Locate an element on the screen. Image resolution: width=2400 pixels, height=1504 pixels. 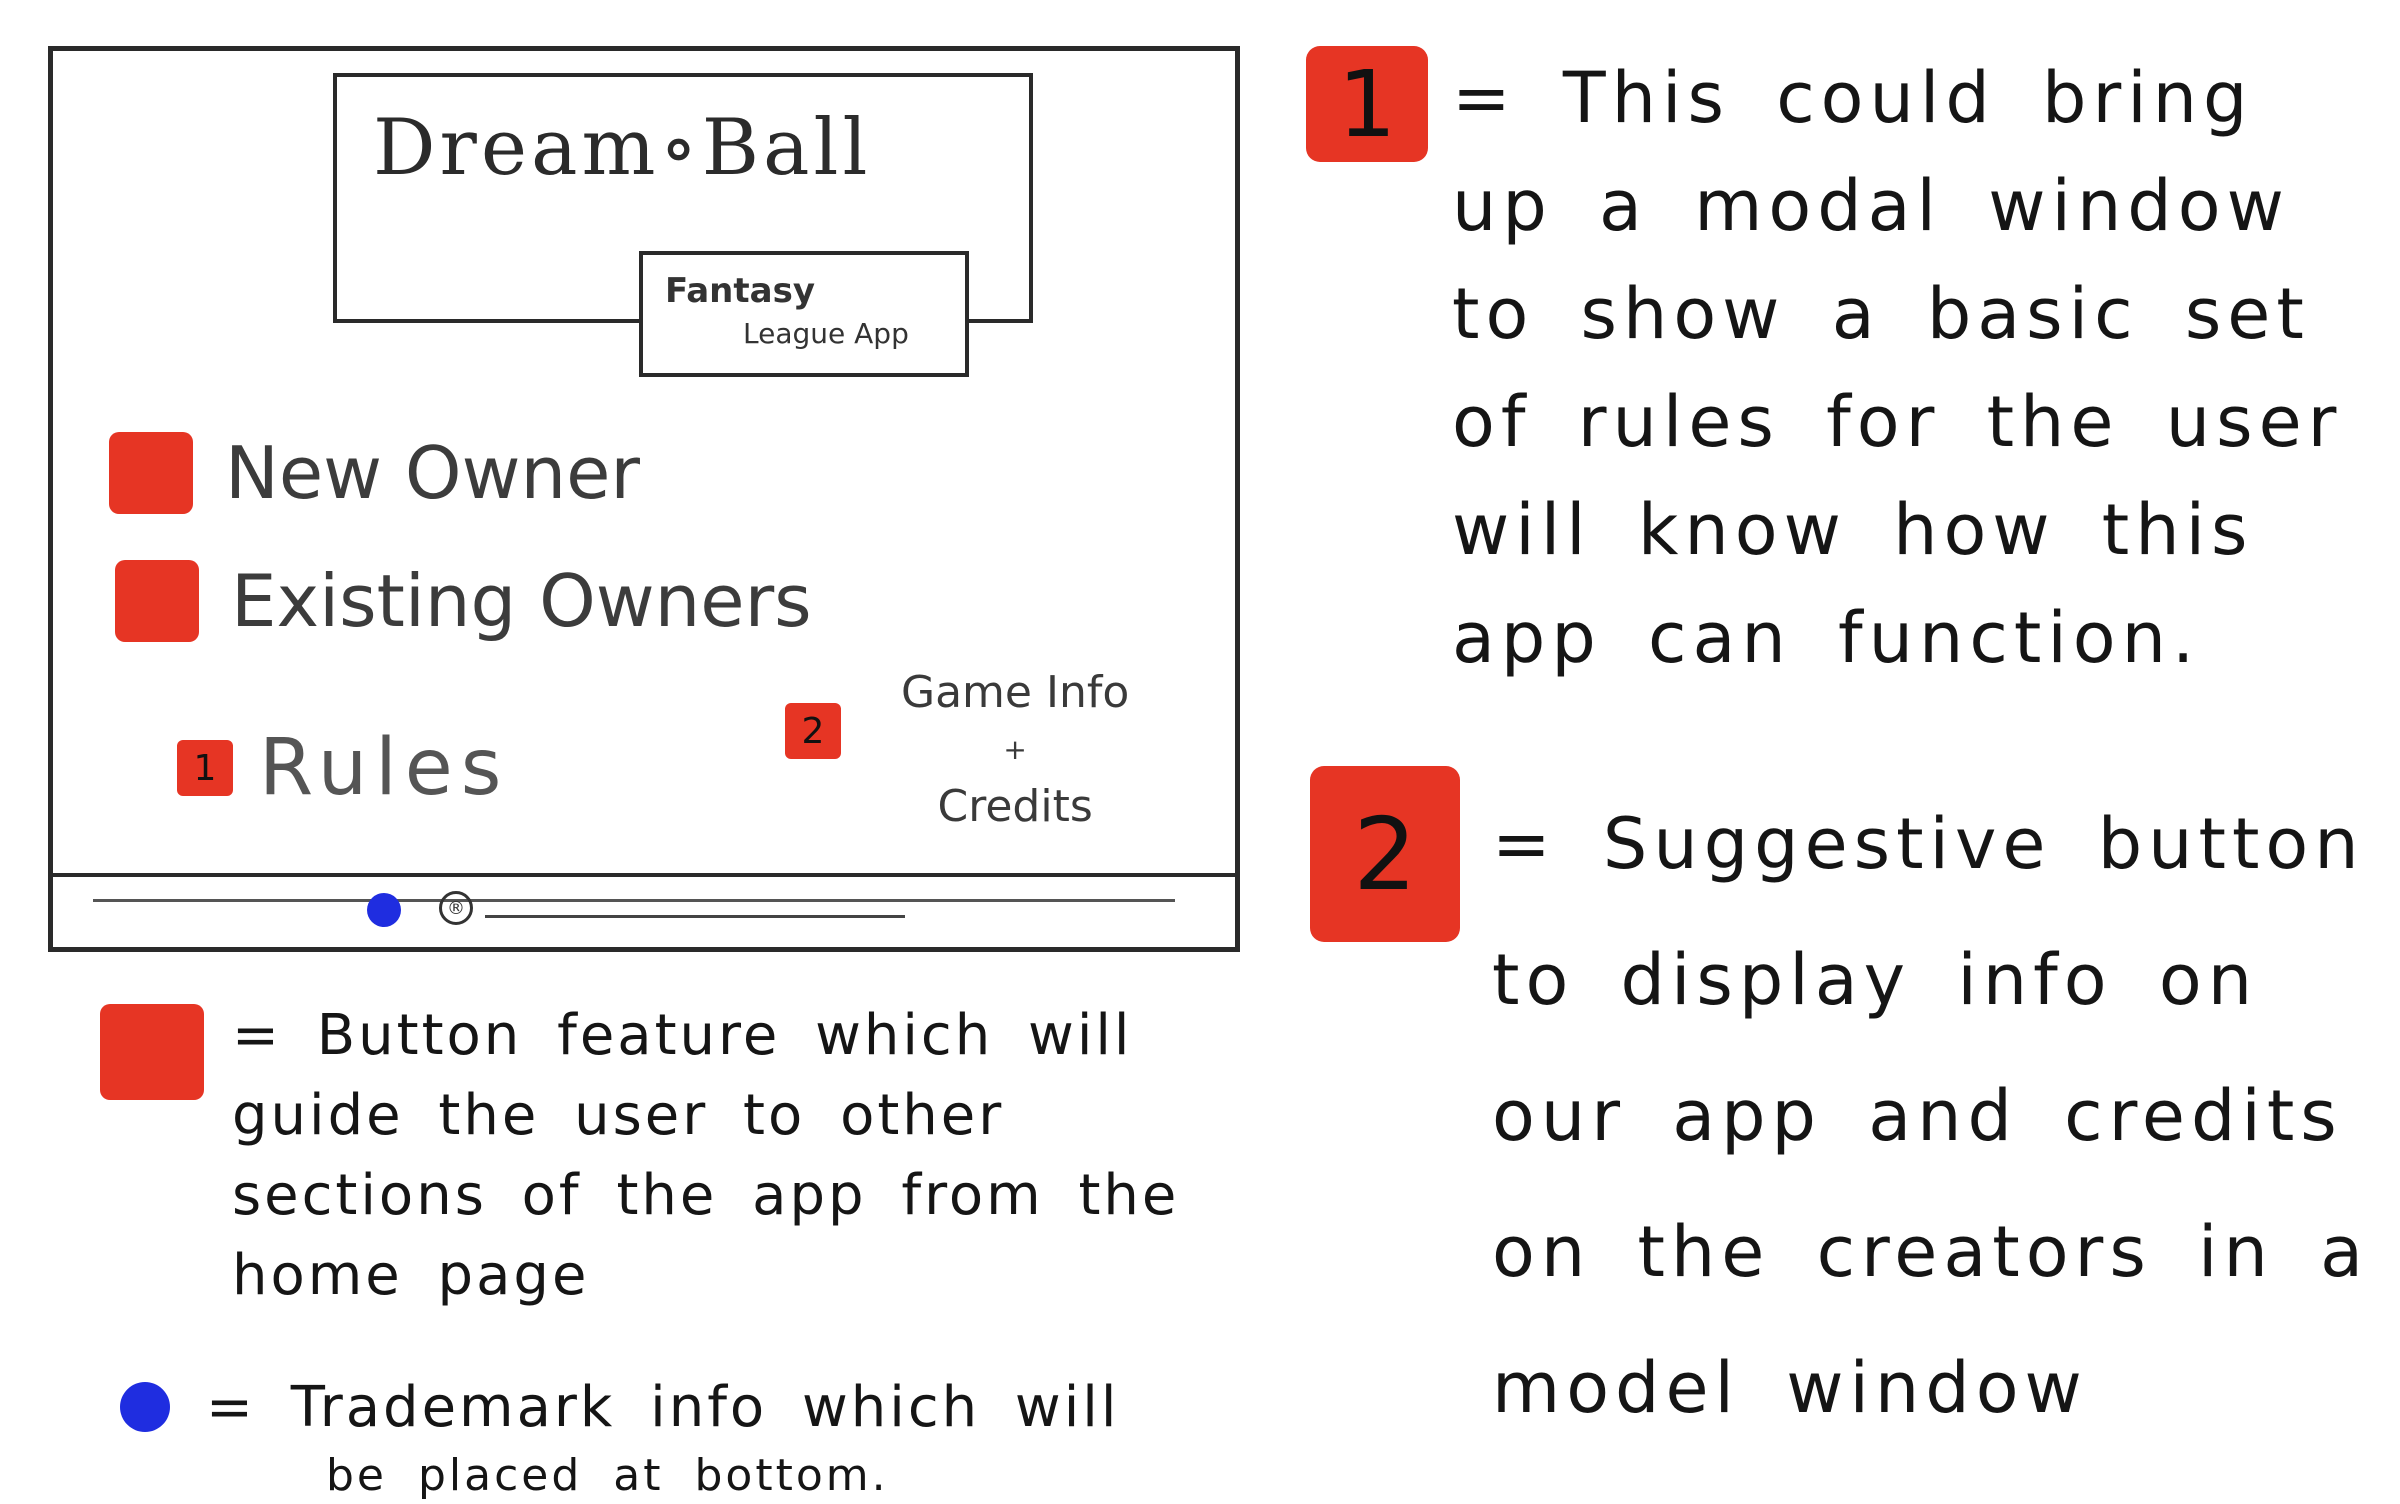
game-info-credits-button: Game Info + Credits is located at coordinates (1015, 750).